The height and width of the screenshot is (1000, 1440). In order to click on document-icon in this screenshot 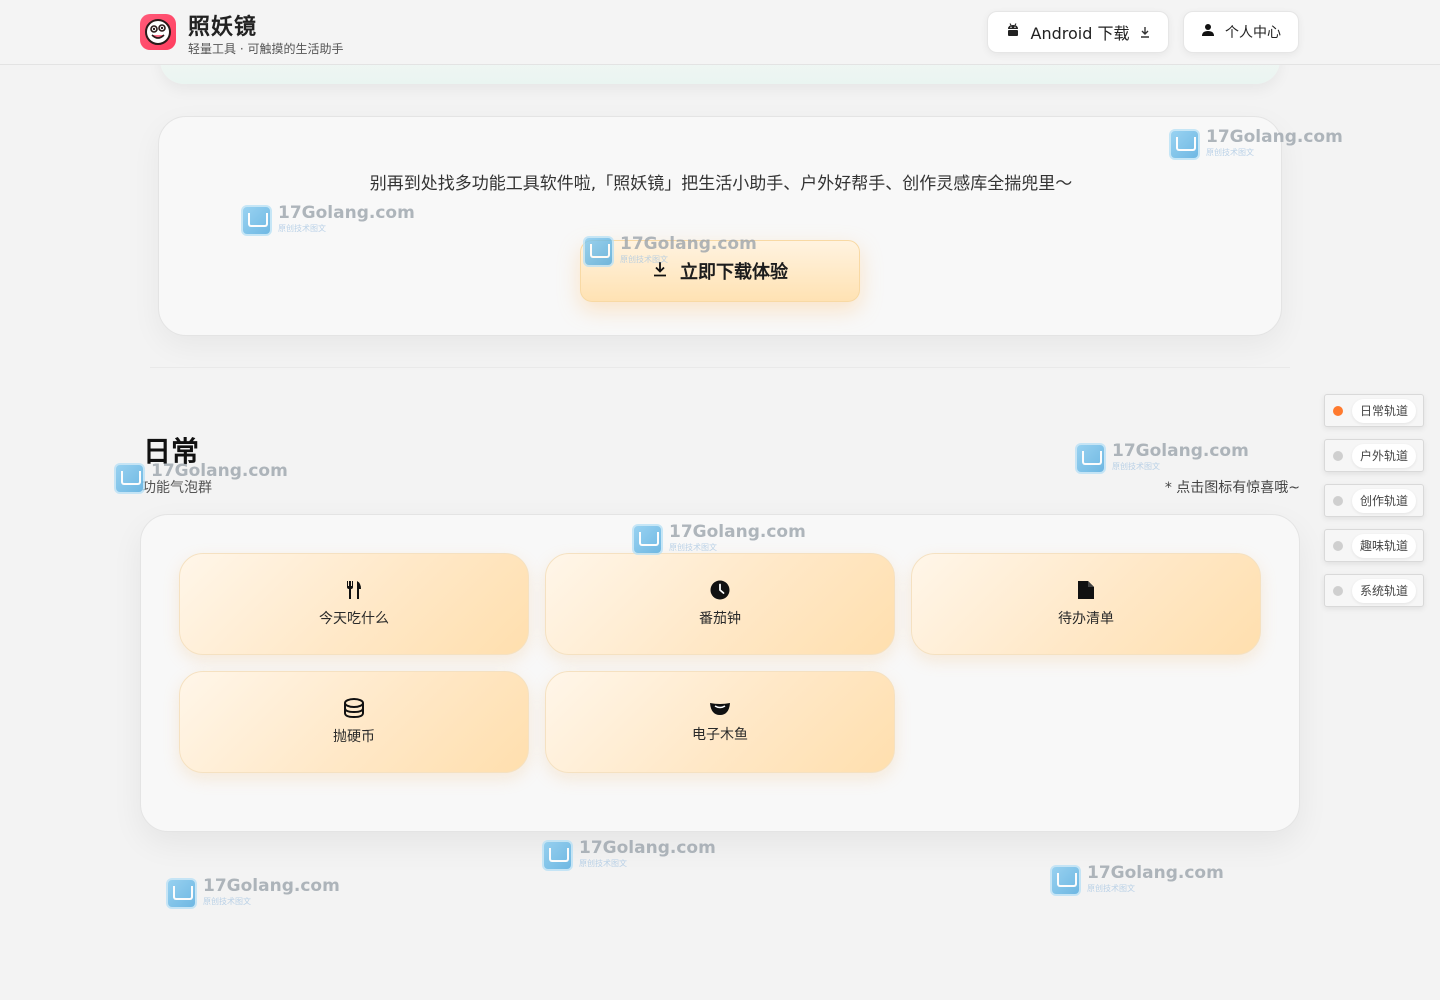, I will do `click(1086, 590)`.